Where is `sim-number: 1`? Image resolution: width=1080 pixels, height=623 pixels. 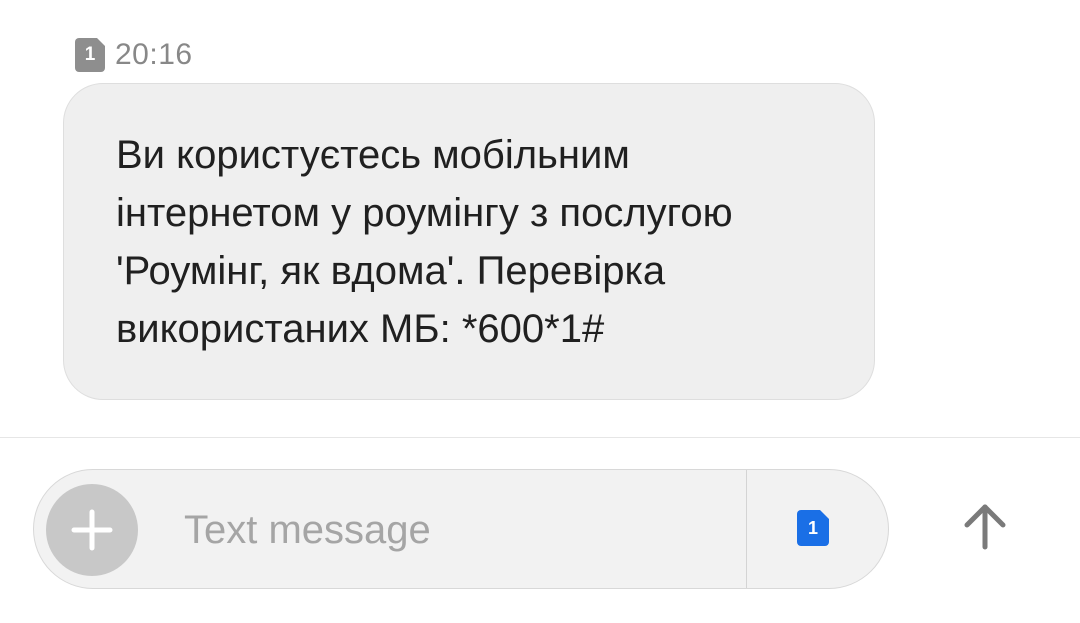 sim-number: 1 is located at coordinates (90, 54).